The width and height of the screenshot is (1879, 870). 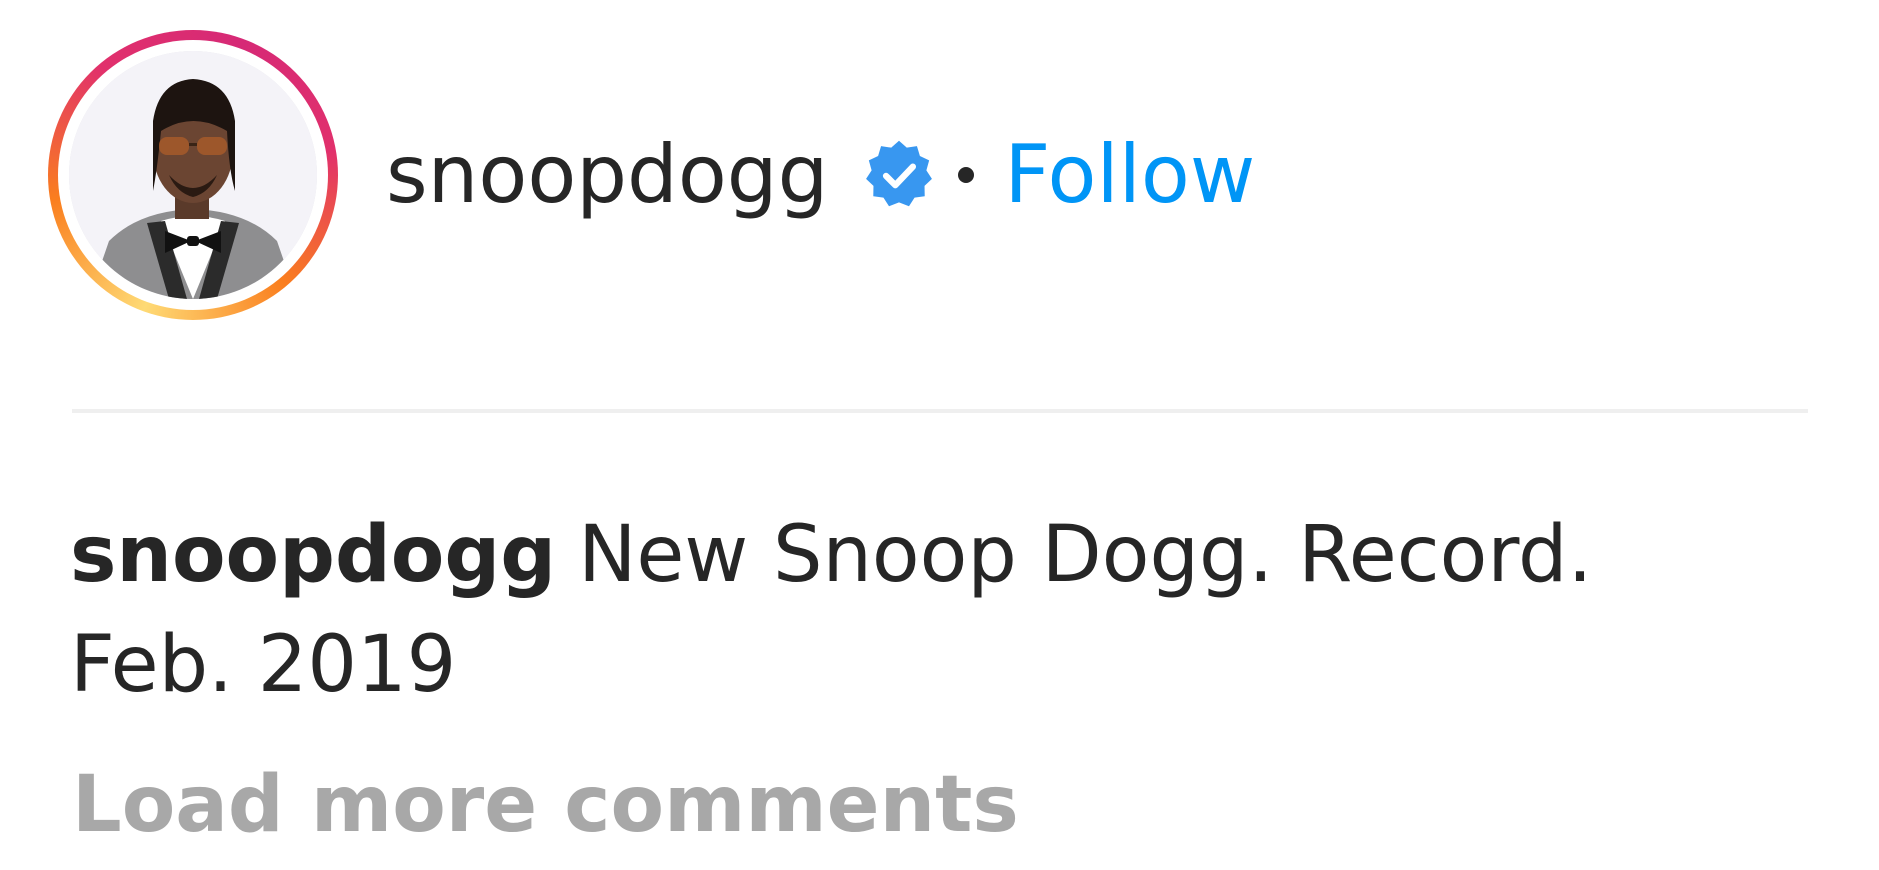 I want to click on divider, so click(x=940, y=411).